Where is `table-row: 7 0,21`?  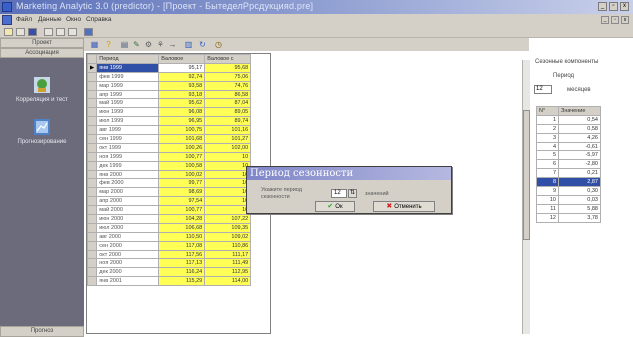 table-row: 7 0,21 is located at coordinates (568, 173).